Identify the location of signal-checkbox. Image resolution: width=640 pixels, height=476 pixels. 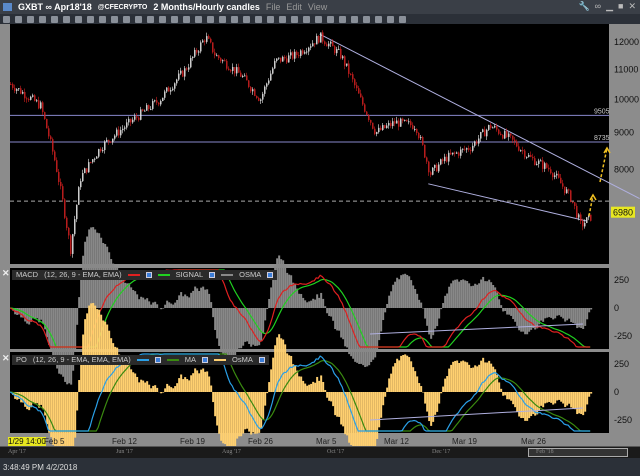
(212, 275).